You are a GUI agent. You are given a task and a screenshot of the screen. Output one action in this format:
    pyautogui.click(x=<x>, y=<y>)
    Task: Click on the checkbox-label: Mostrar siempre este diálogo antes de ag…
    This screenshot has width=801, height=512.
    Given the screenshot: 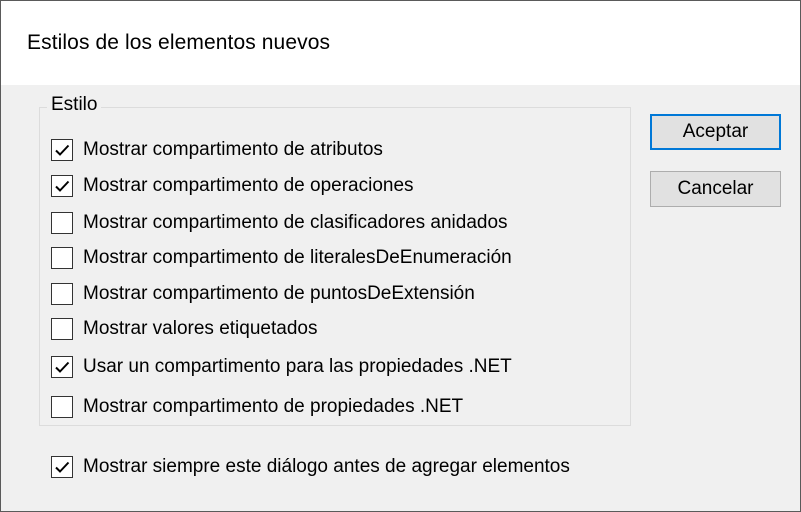 What is the action you would take?
    pyautogui.click(x=326, y=466)
    